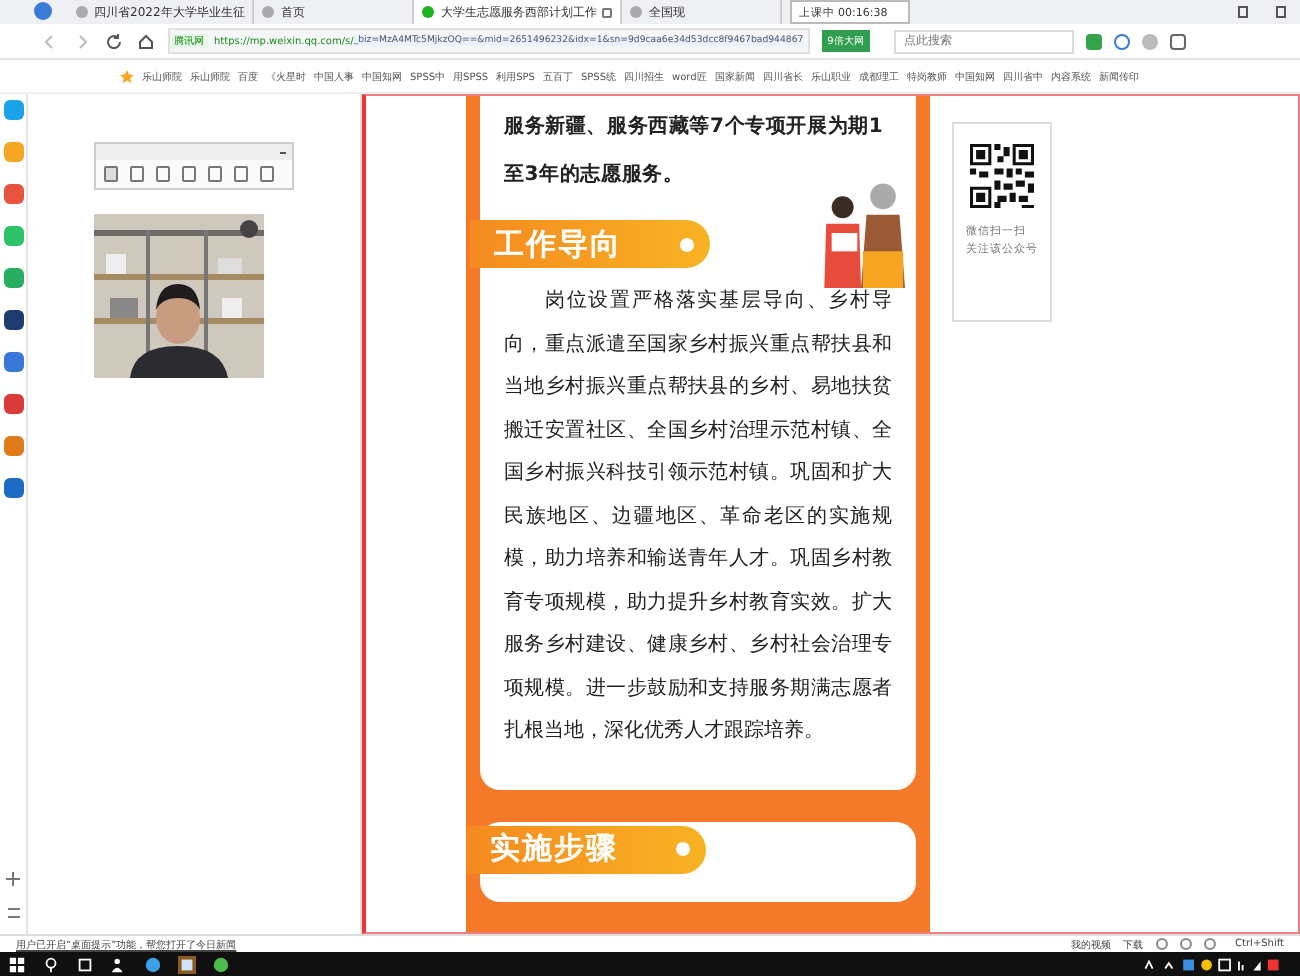 This screenshot has width=1300, height=976. Describe the element at coordinates (85, 964) in the screenshot. I see `task-view-icon` at that location.